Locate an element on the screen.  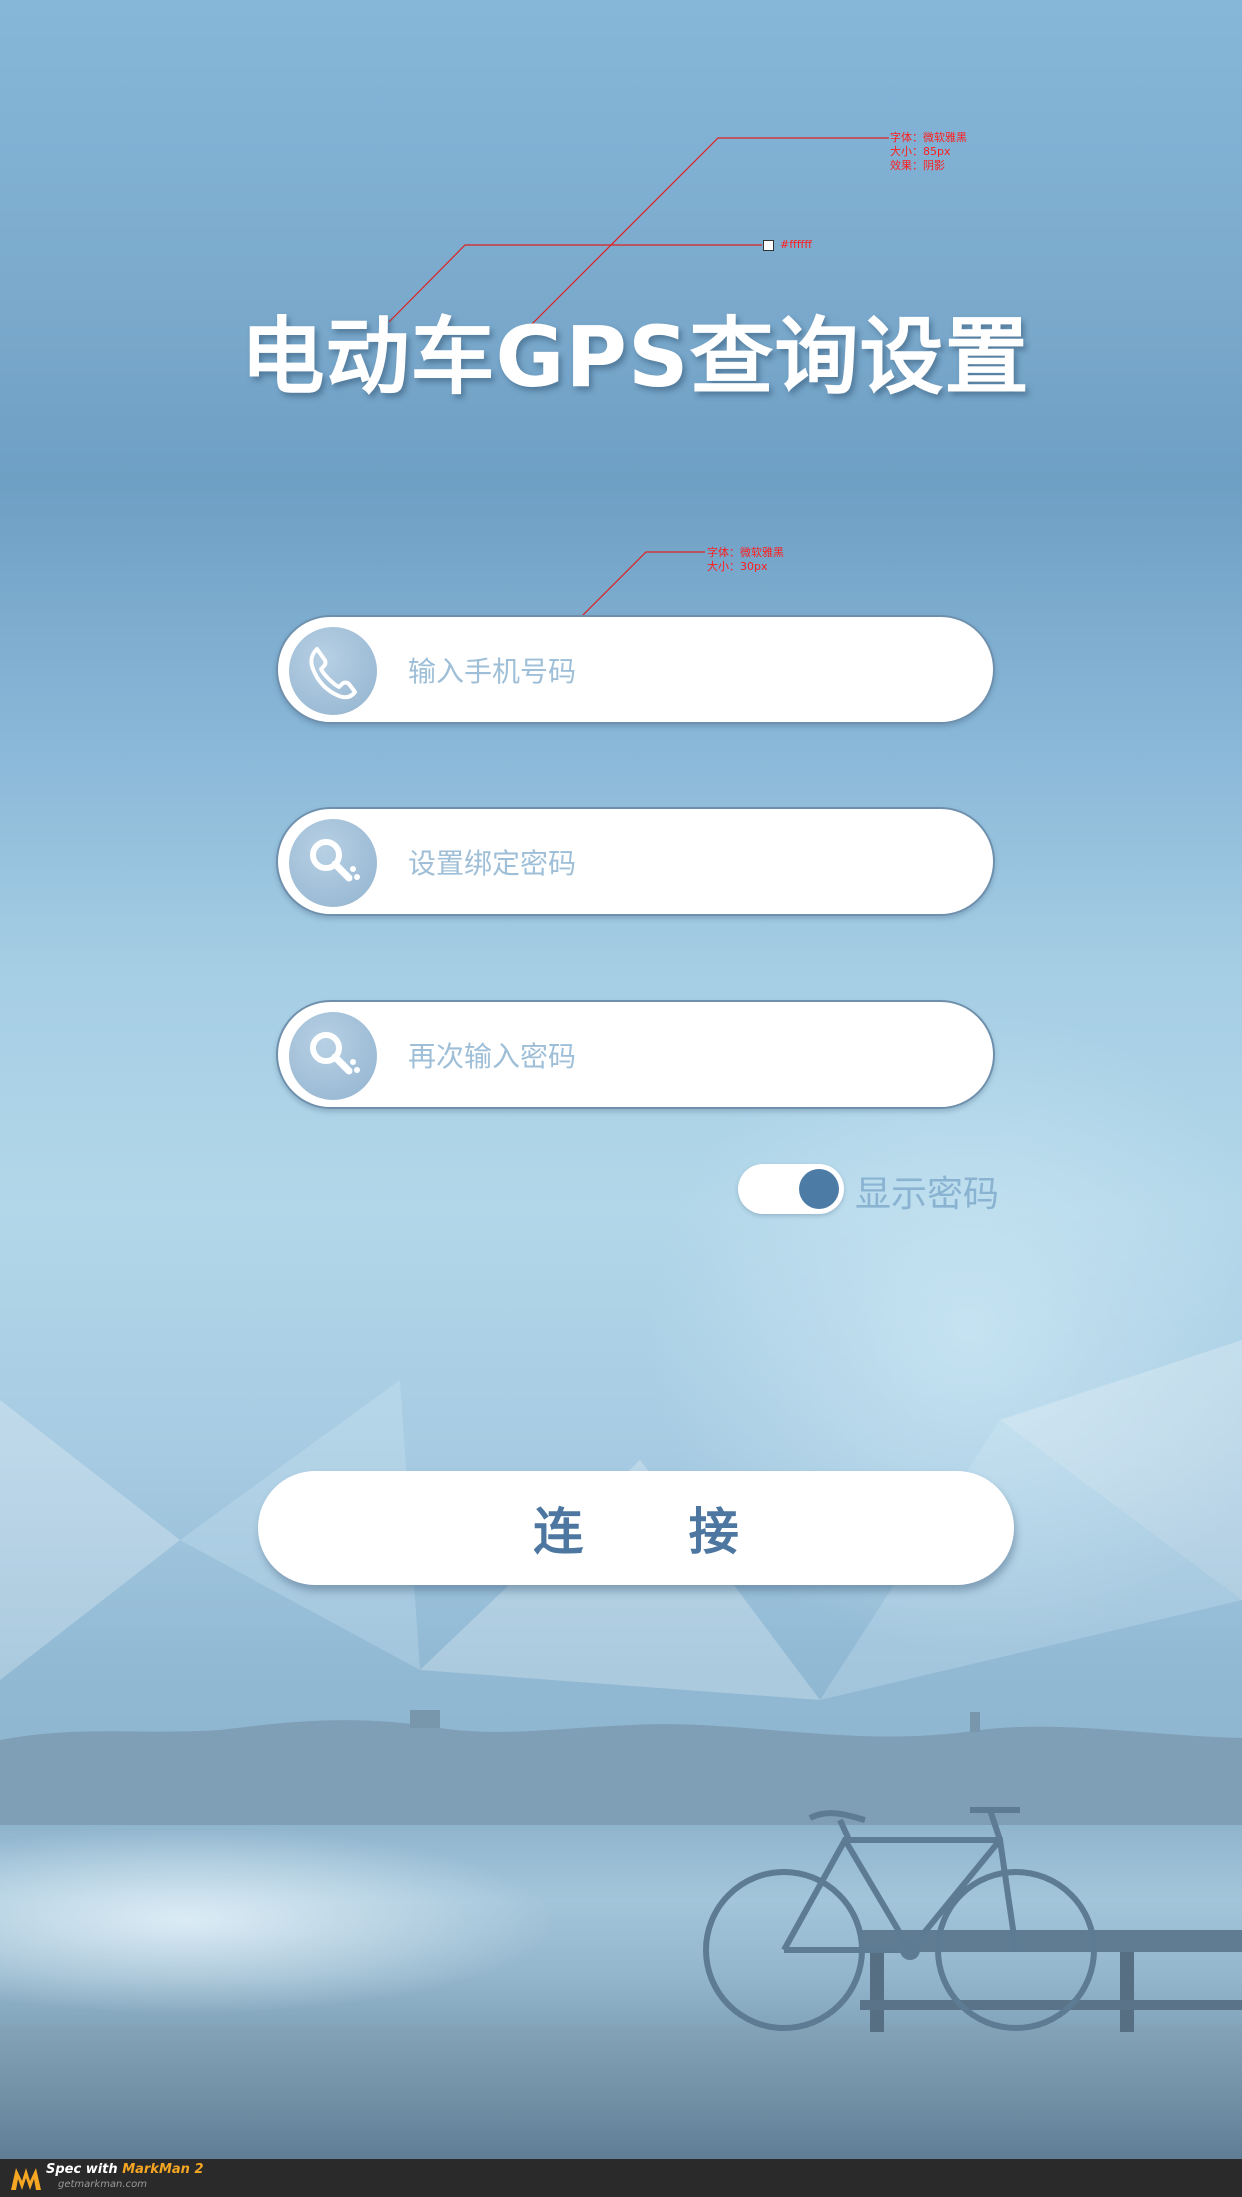
confirm-password-field is located at coordinates (635, 1054).